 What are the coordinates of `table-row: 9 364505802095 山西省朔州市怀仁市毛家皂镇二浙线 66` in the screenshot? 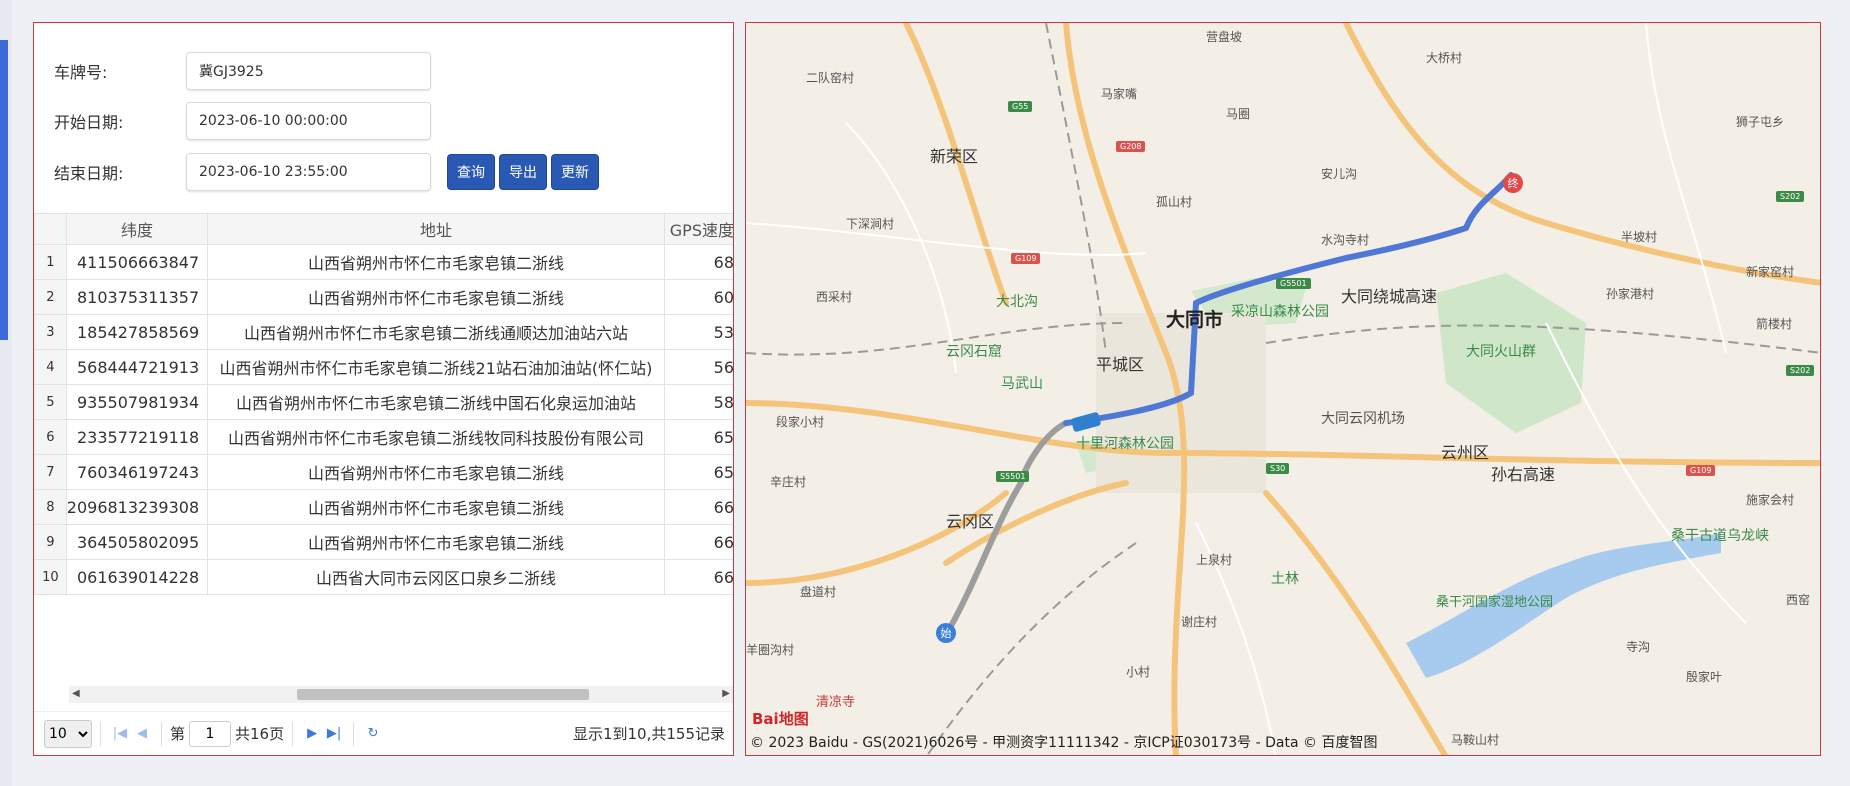 It's located at (383, 542).